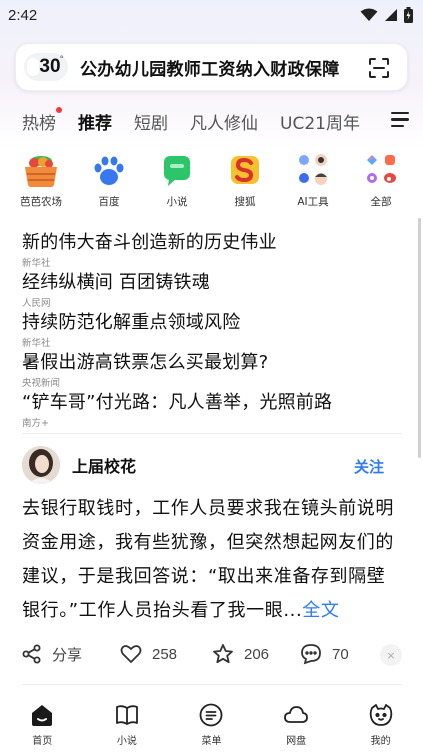 The image size is (423, 752). What do you see at coordinates (41, 171) in the screenshot?
I see `farm-basket-icon` at bounding box center [41, 171].